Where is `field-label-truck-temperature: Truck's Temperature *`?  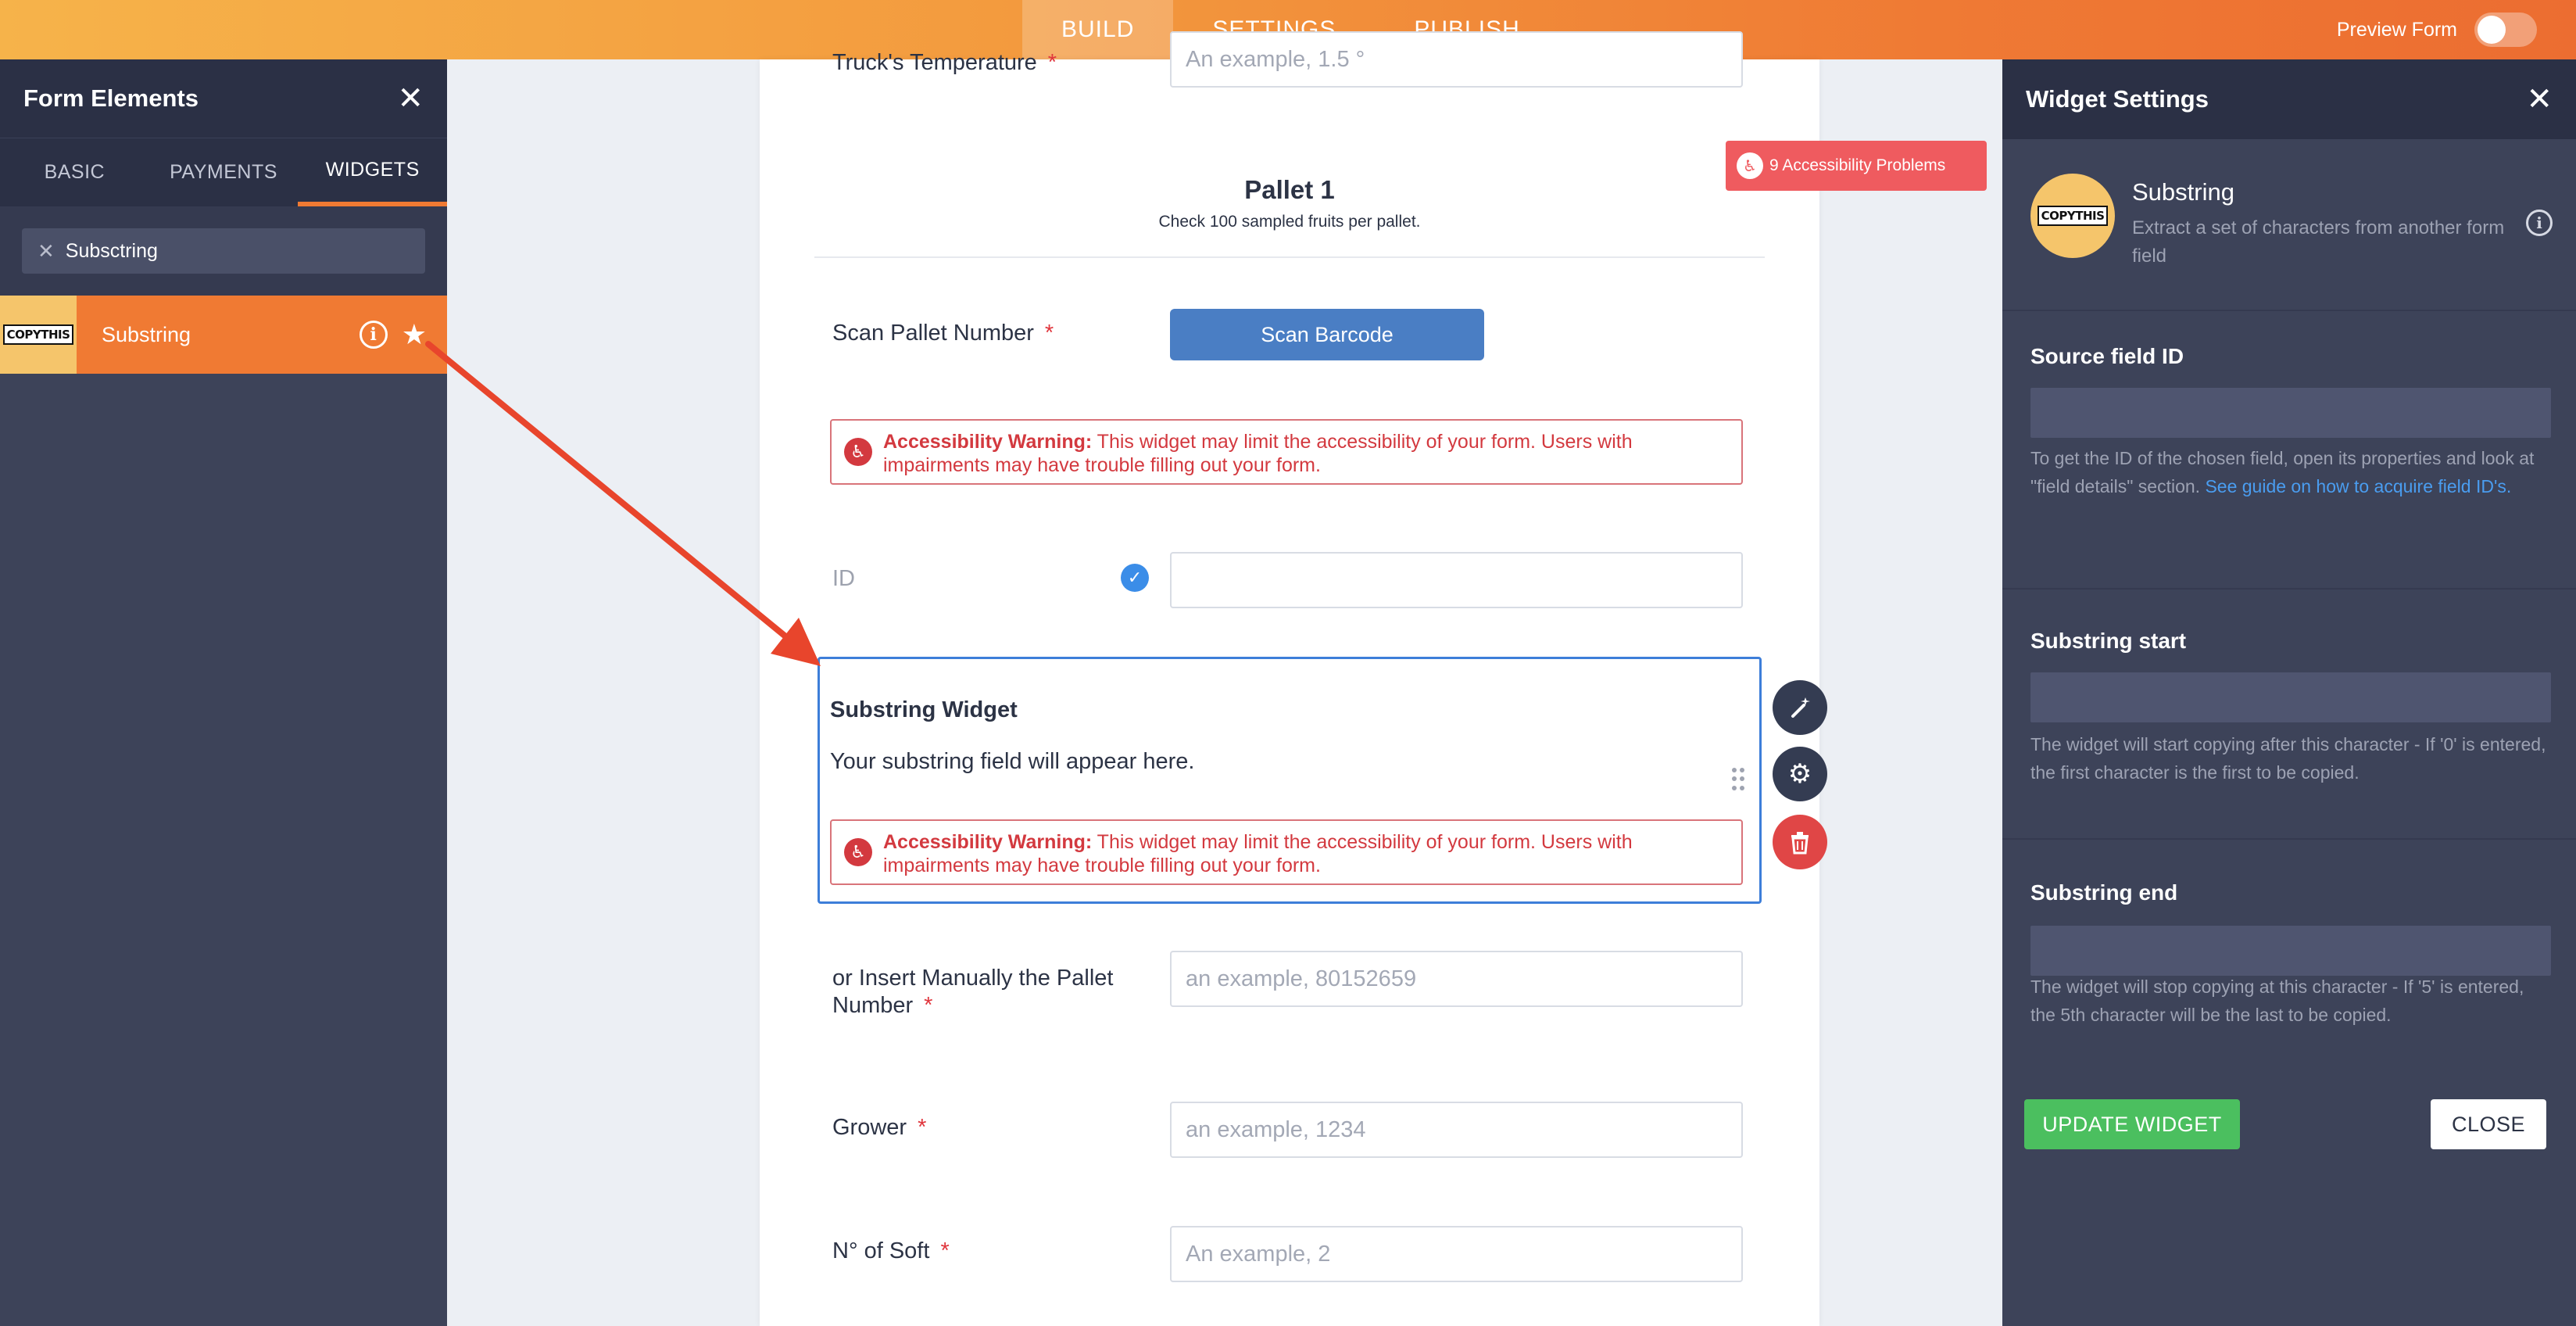
field-label-truck-temperature: Truck's Temperature * is located at coordinates (944, 62).